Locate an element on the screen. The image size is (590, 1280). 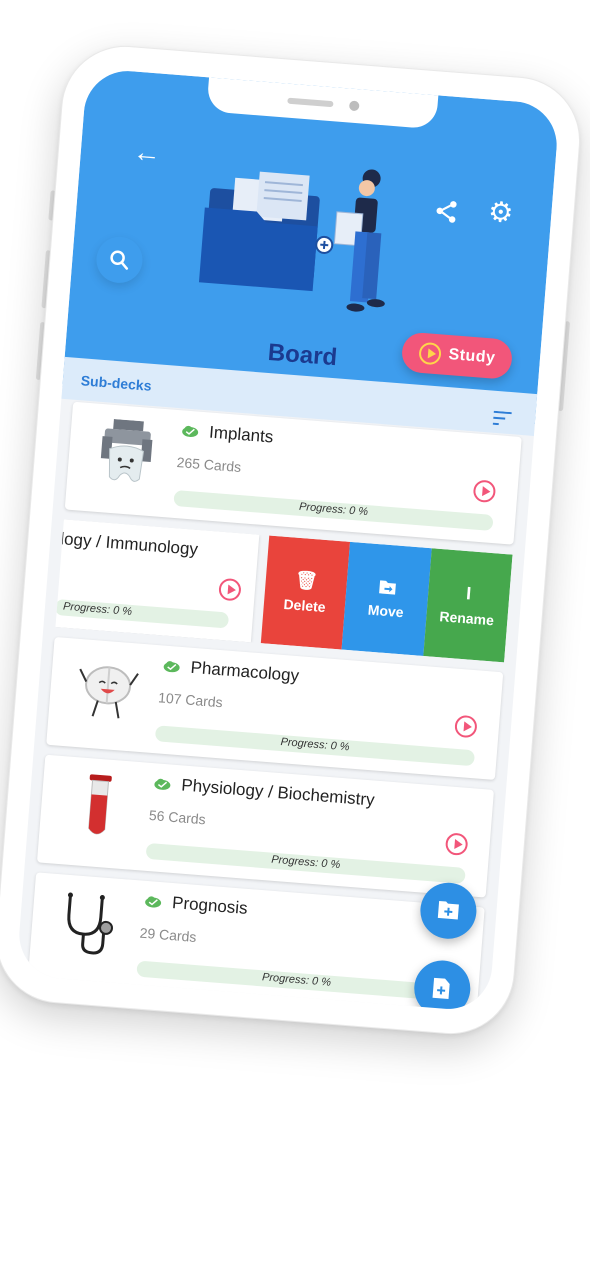
folder-illustration is located at coordinates (291, 240).